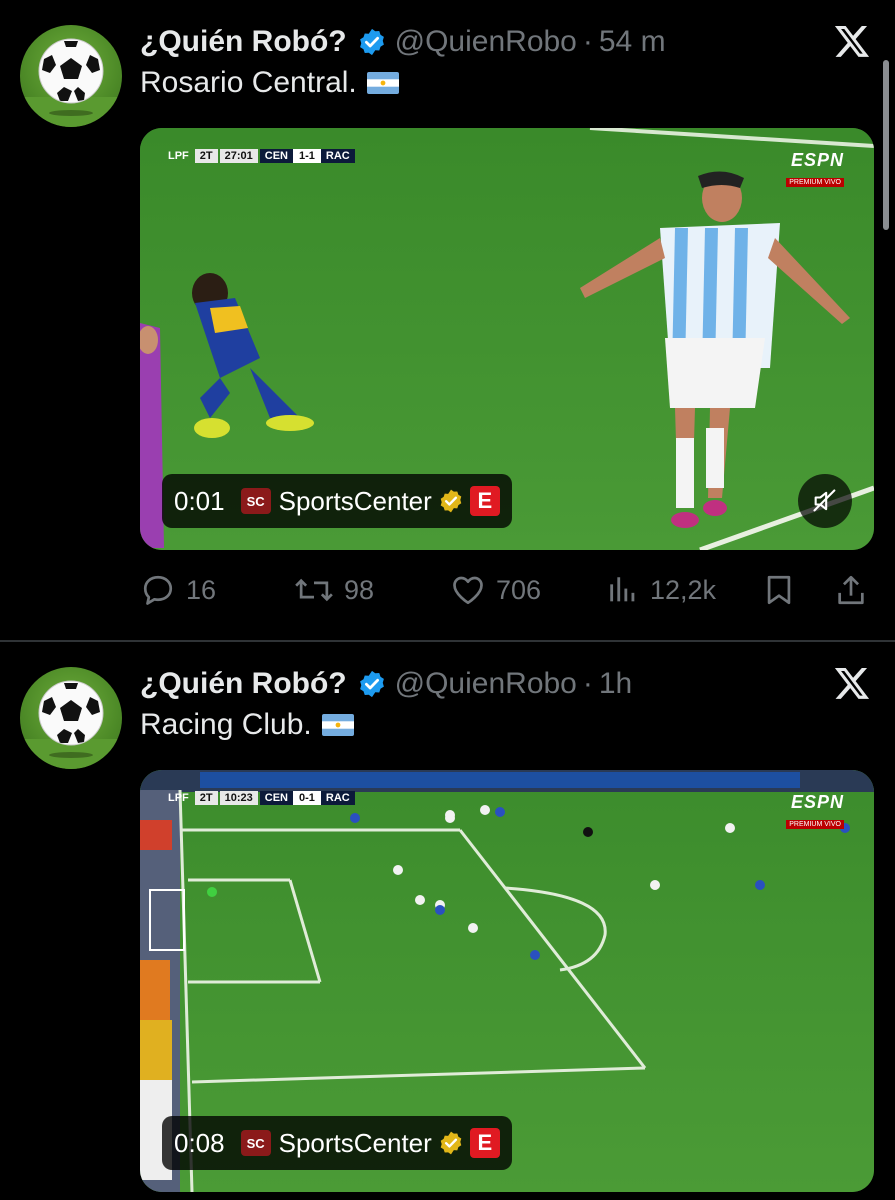  I want to click on views-count: 12,2k, so click(683, 589).